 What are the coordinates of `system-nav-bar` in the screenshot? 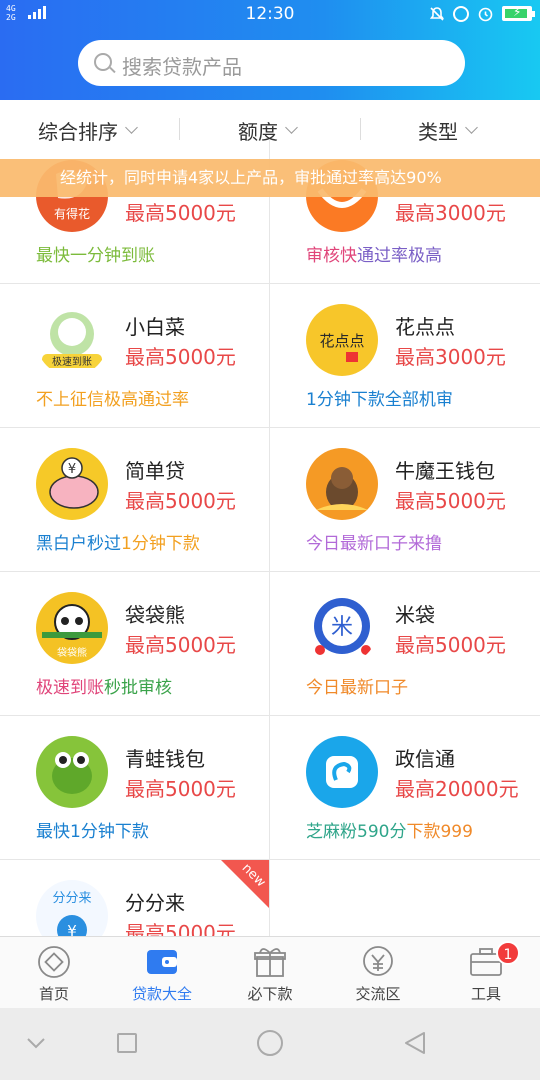 It's located at (270, 1044).